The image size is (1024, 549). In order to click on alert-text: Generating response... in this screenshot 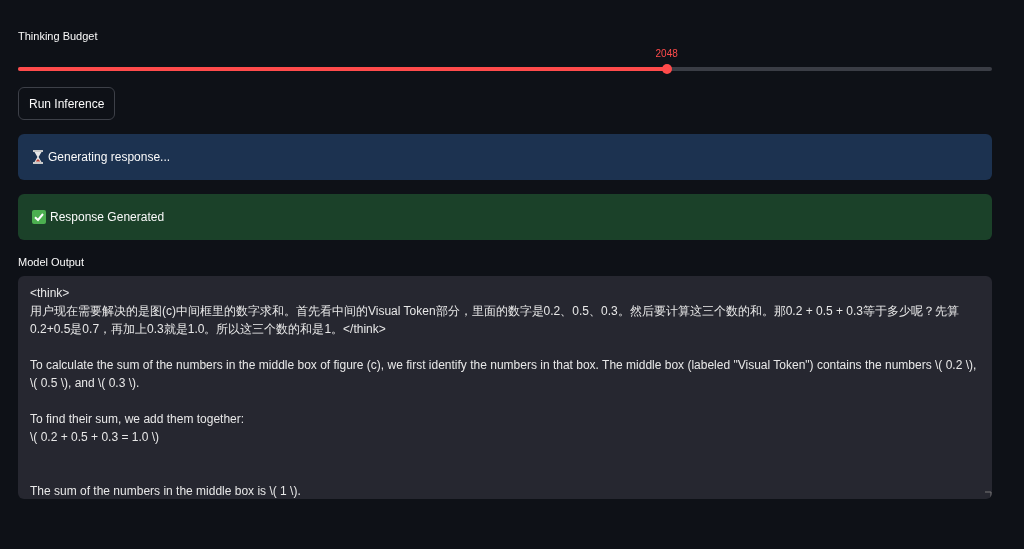, I will do `click(109, 157)`.